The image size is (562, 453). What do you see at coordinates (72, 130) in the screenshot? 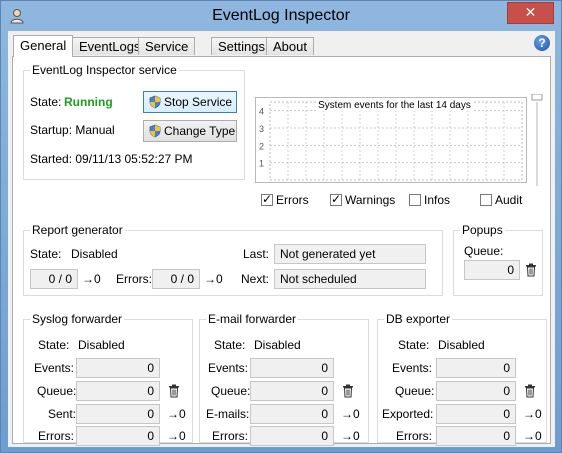
I see `service-startup-label: Startup: Manual` at bounding box center [72, 130].